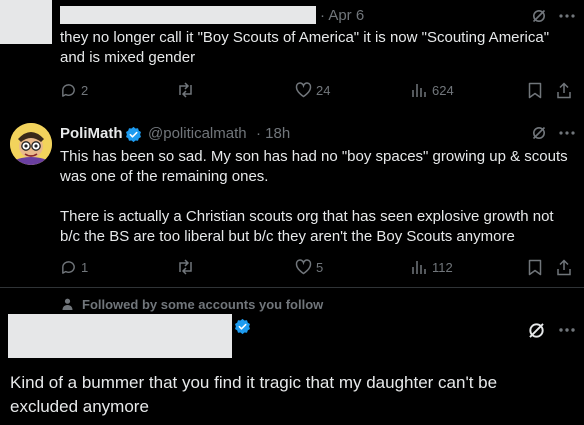  I want to click on social-context: Followed by some accounts you follow, so click(191, 304).